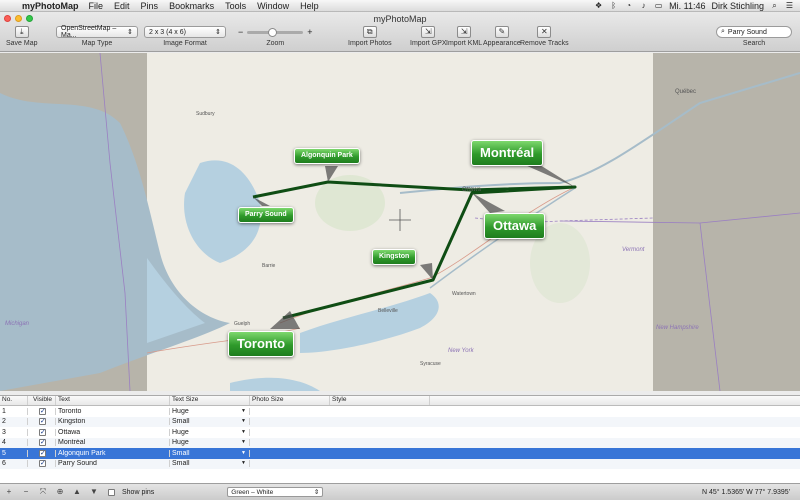  What do you see at coordinates (633, 250) in the screenshot?
I see `place-label: Vermont` at bounding box center [633, 250].